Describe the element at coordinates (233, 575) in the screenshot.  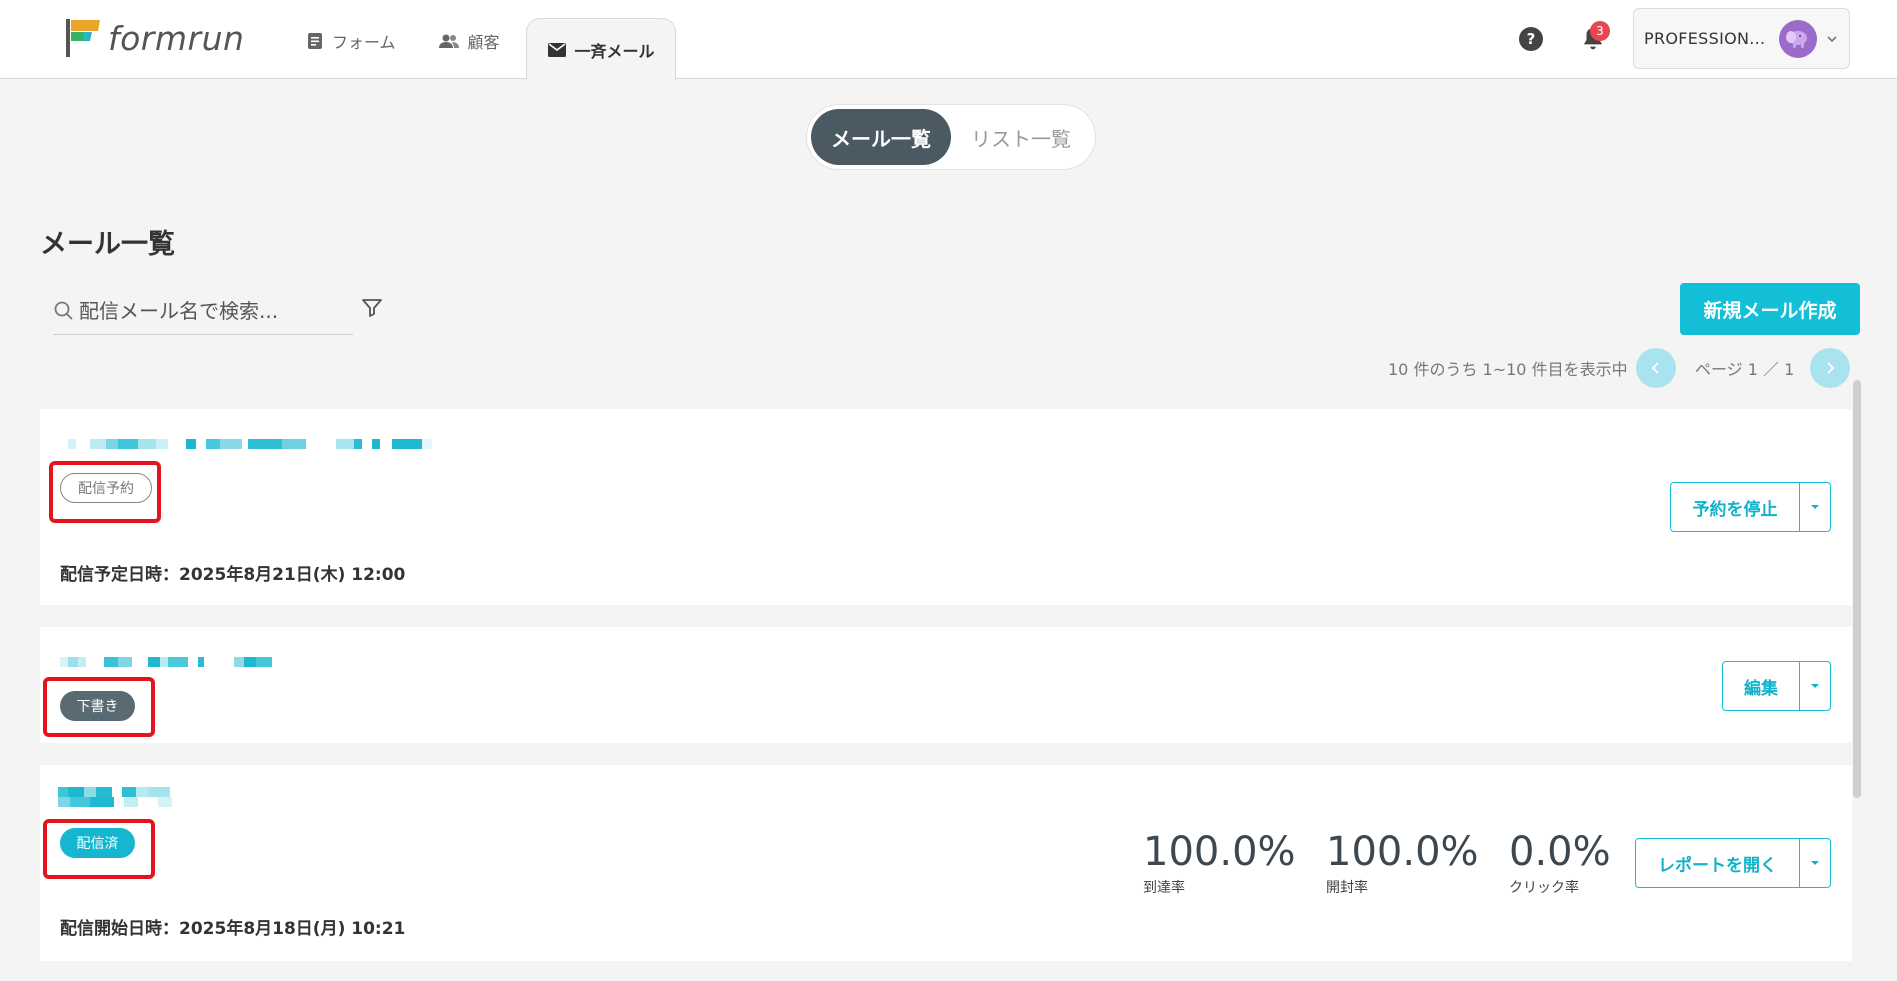
I see `scheduled-date: 配信予定日時：2025年8月21日(木) 12:00` at that location.